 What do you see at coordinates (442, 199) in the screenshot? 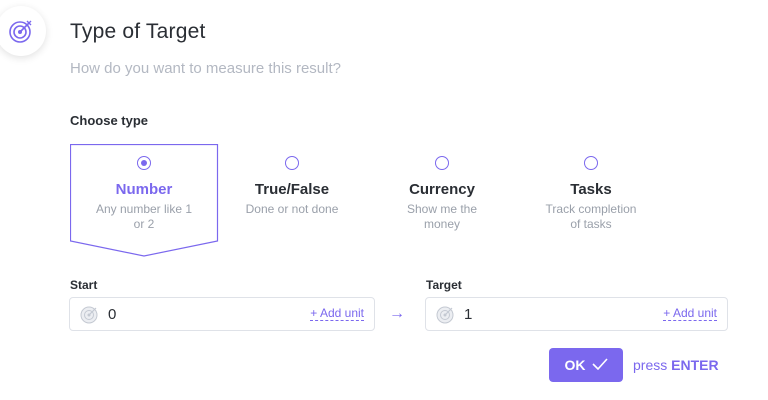
I see `type-option-currency: Currency Show me the money` at bounding box center [442, 199].